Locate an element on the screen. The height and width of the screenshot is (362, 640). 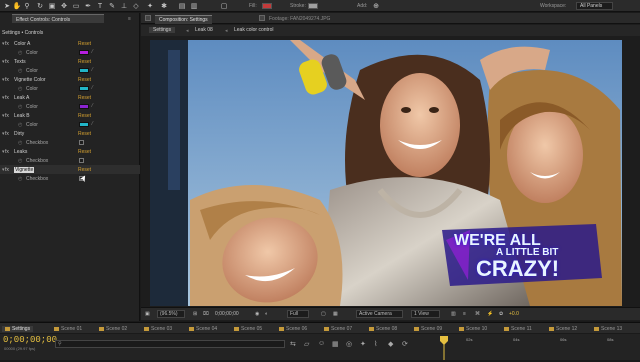
flowchart-icon: ⌘ is located at coordinates (477, 314).